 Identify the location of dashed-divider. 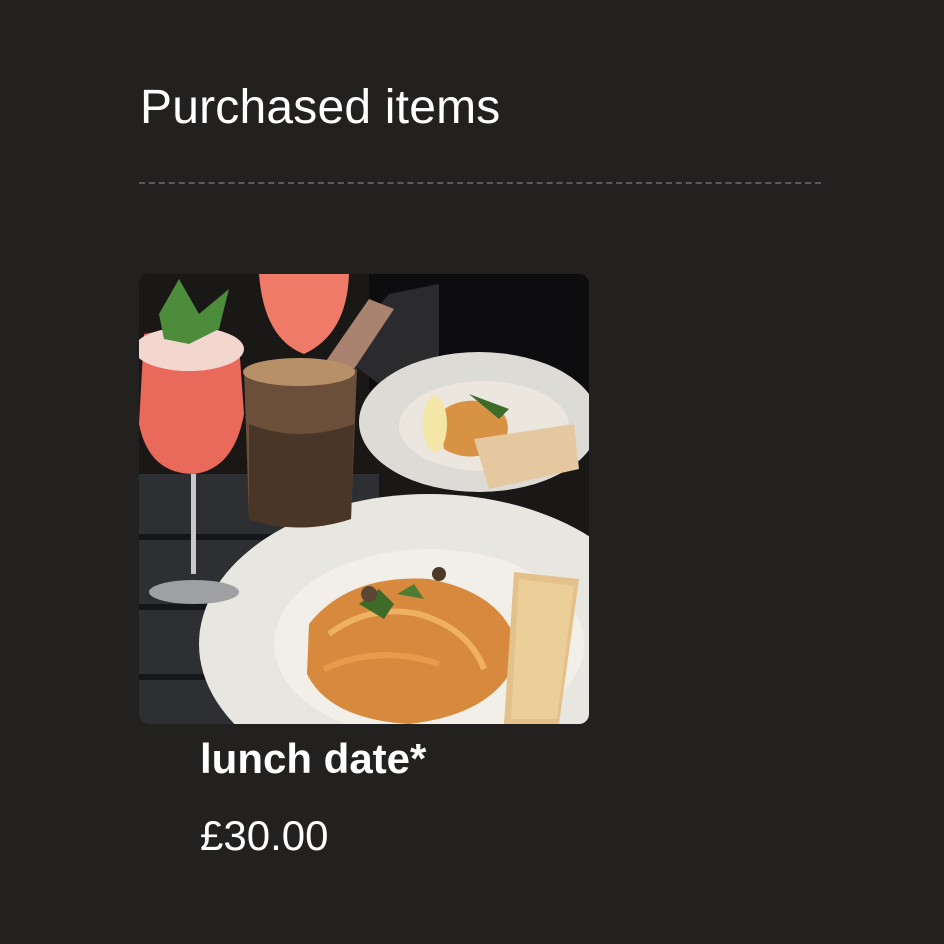
(480, 183).